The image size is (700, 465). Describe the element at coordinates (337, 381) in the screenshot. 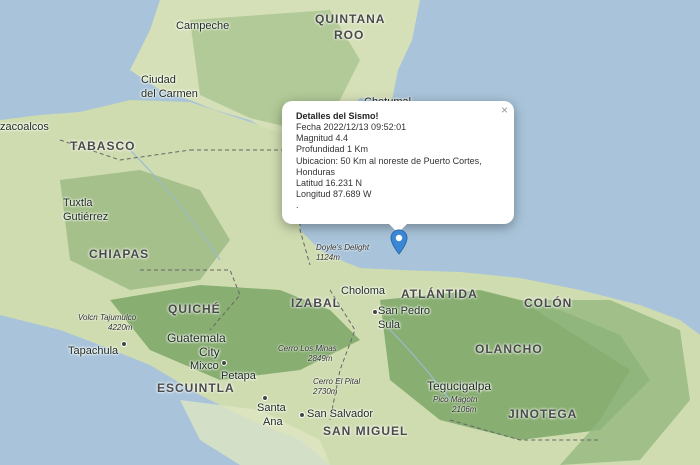

I see `label-cerro-el-pital: Cerro El Pital` at that location.